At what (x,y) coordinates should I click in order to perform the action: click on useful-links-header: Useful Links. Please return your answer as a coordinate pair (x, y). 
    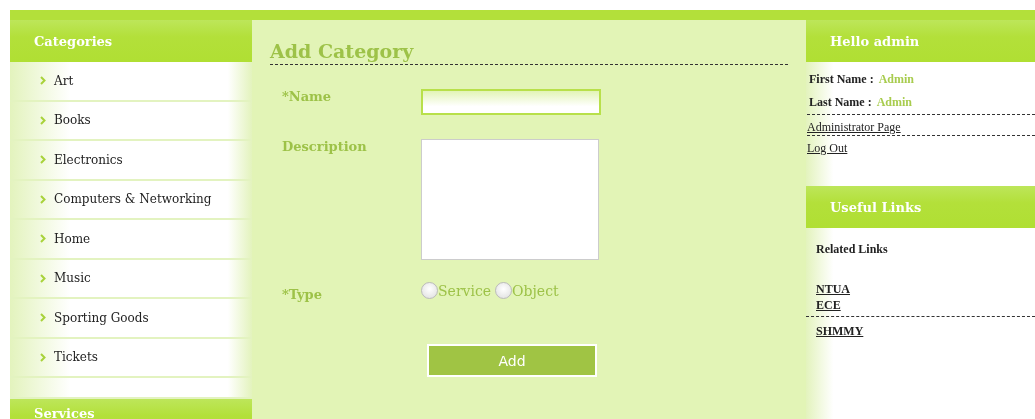
    Looking at the image, I should click on (920, 207).